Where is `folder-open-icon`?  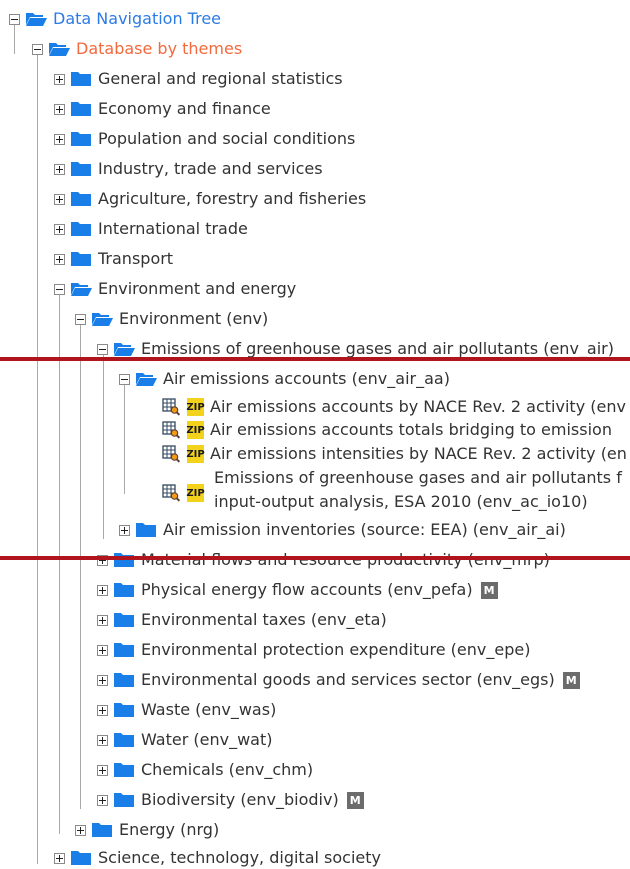 folder-open-icon is located at coordinates (124, 349).